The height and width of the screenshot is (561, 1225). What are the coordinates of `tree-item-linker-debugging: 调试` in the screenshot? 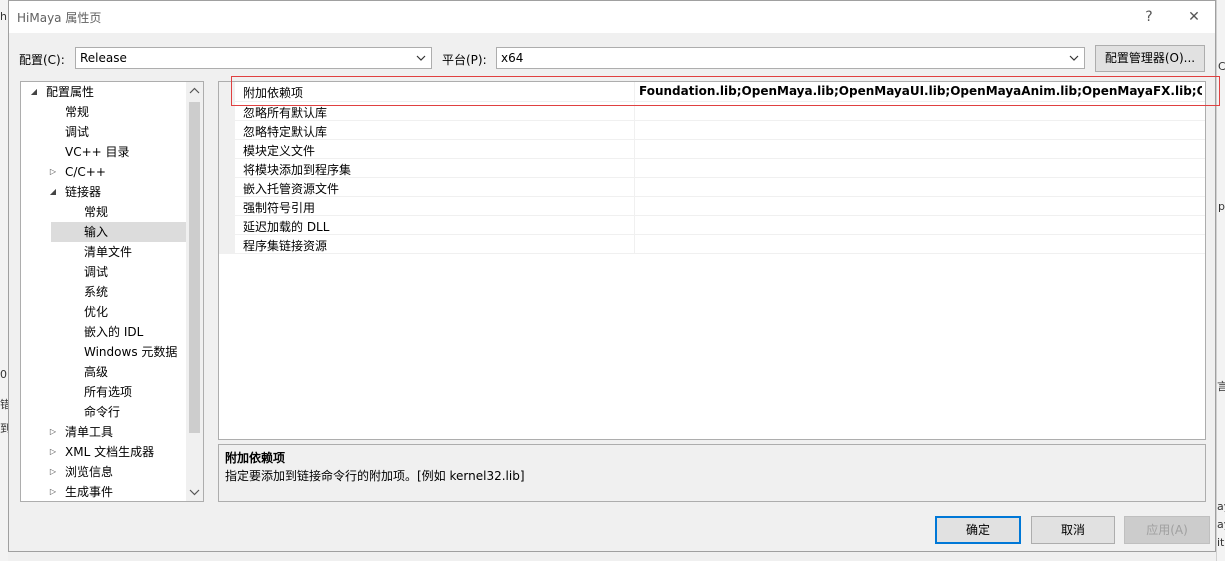 It's located at (104, 272).